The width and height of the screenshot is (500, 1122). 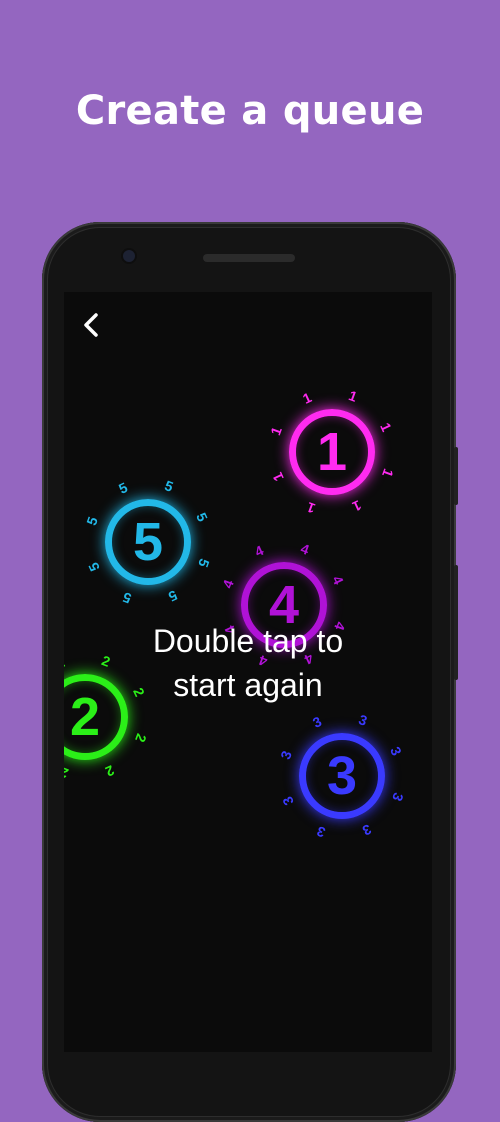 What do you see at coordinates (129, 256) in the screenshot?
I see `front-camera` at bounding box center [129, 256].